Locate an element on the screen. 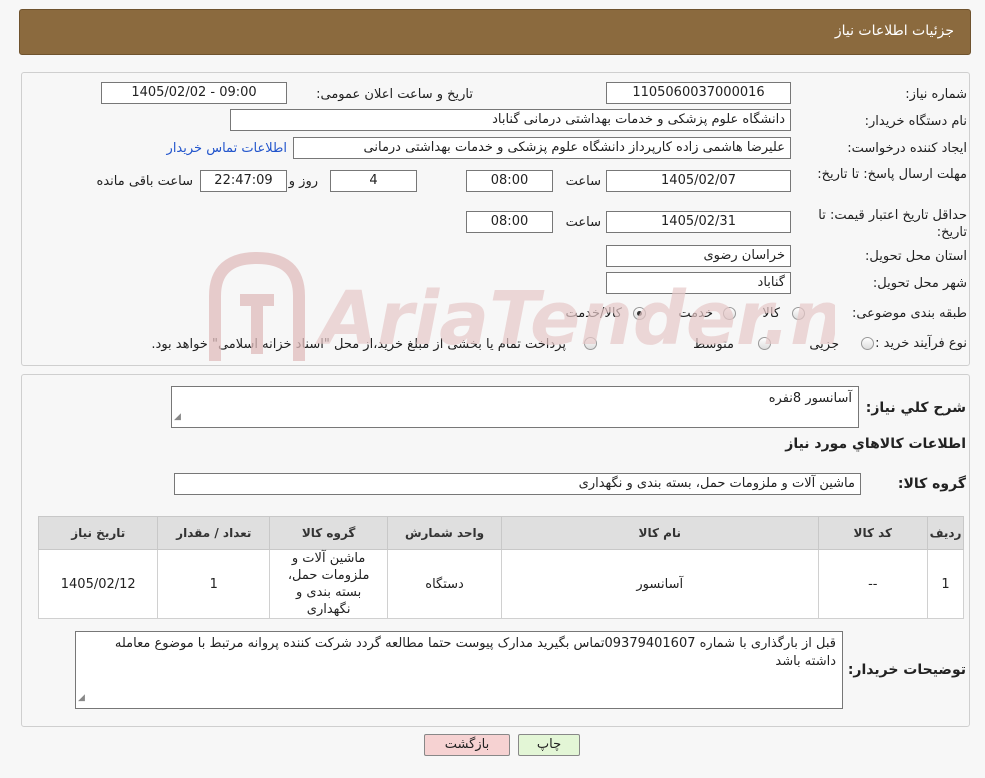 The image size is (985, 778). buyer-contact-link: اطلاعات تماس خریدار is located at coordinates (227, 148).